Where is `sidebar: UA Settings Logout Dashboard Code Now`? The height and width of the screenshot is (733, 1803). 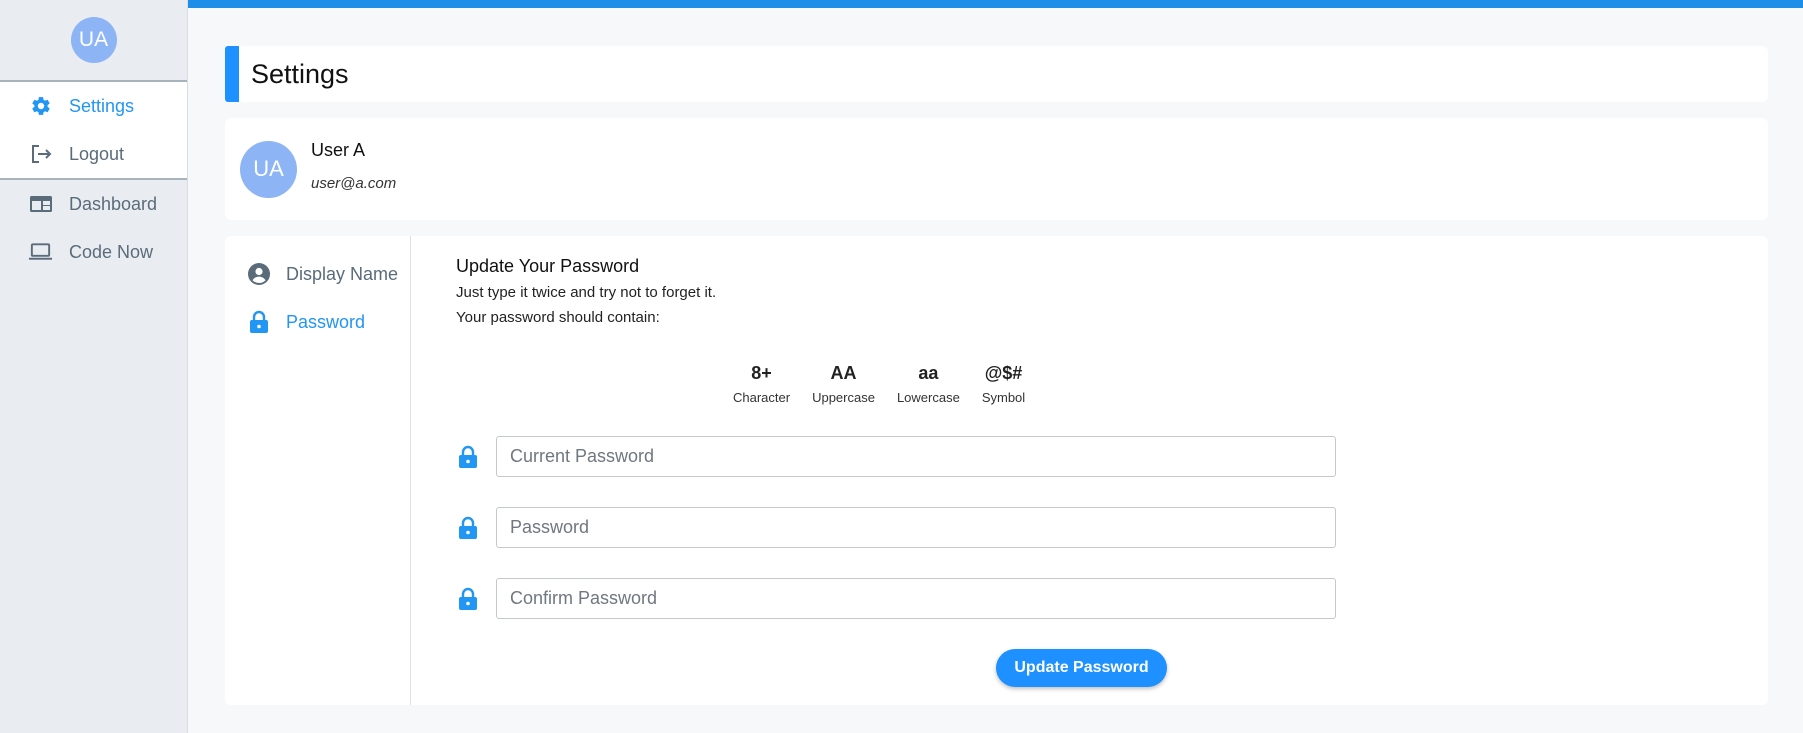
sidebar: UA Settings Logout Dashboard Code Now is located at coordinates (94, 366).